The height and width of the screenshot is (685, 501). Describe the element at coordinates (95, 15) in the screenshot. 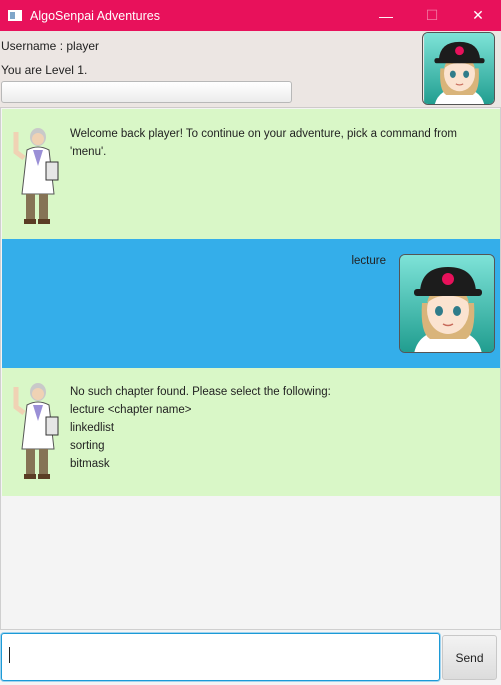

I see `window-title: AlgoSenpai Adventures` at that location.